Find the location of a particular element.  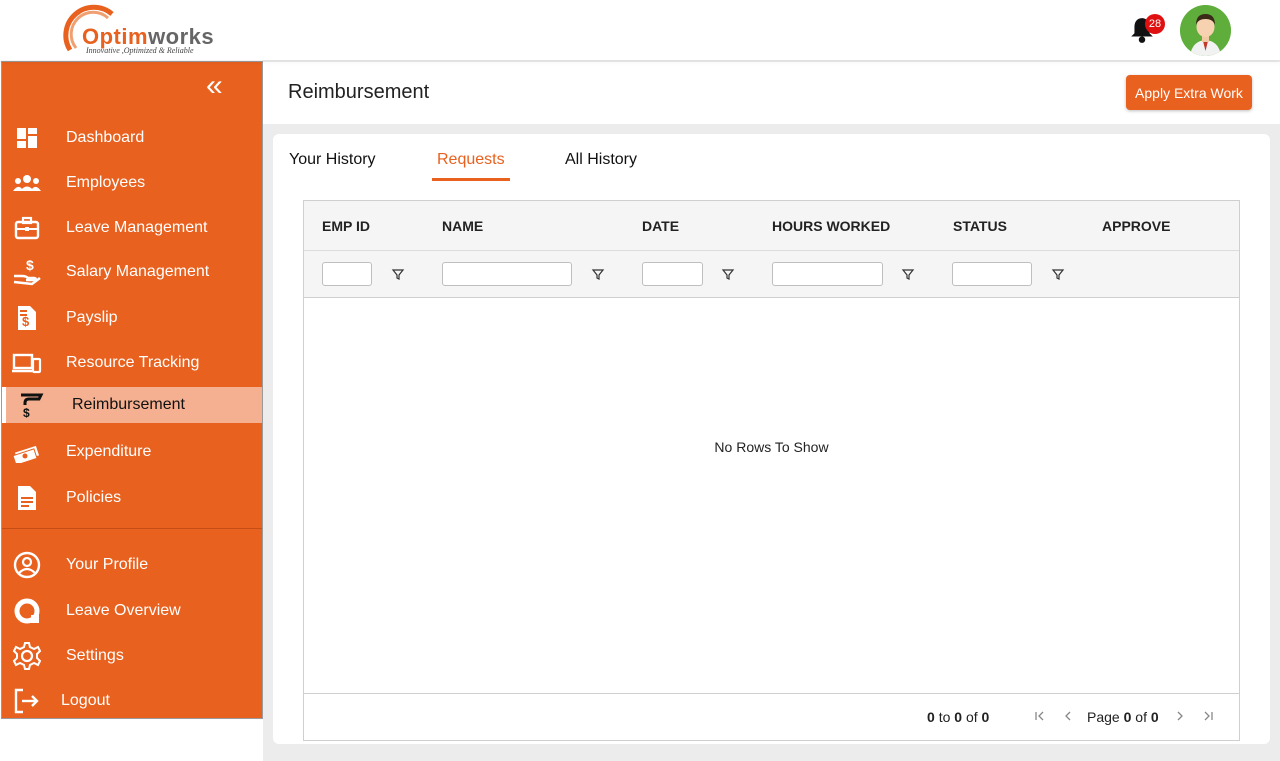

document-icon is located at coordinates (27, 498).